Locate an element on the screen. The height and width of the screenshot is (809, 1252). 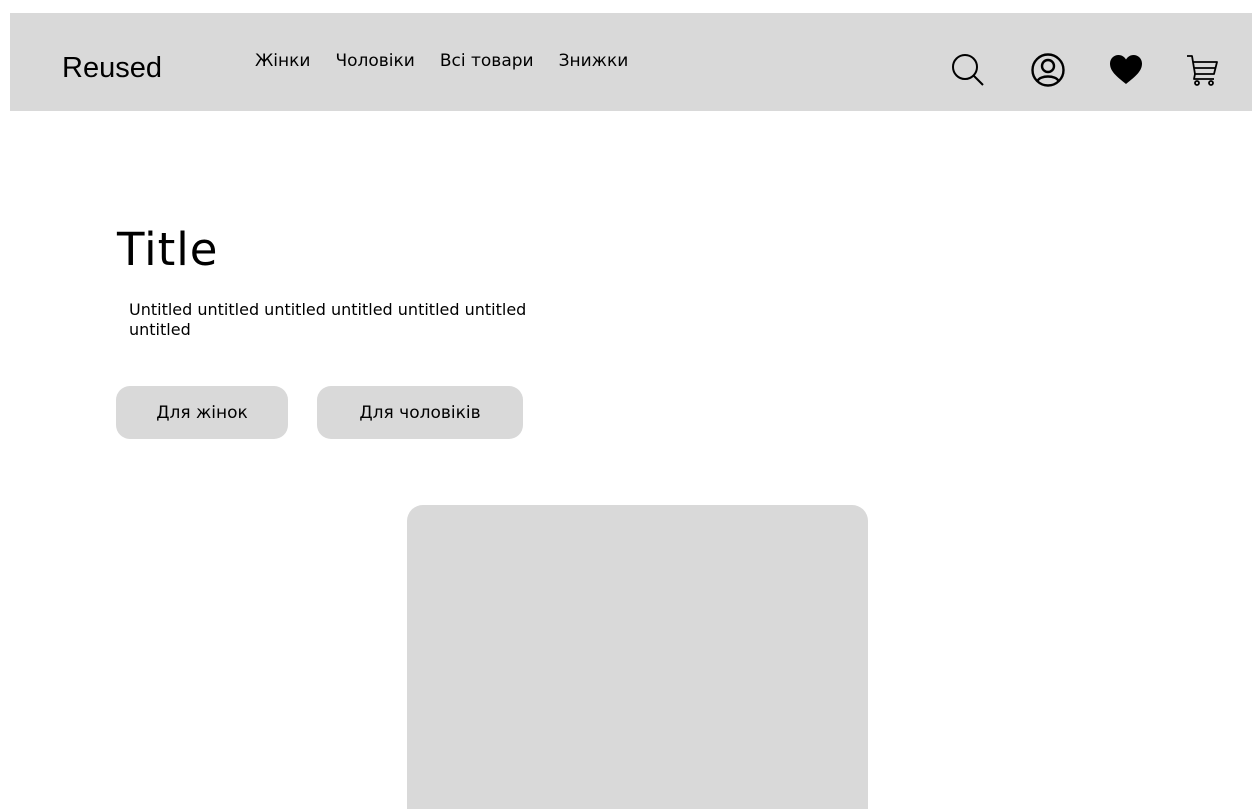
hero-title: Title is located at coordinates (168, 249).